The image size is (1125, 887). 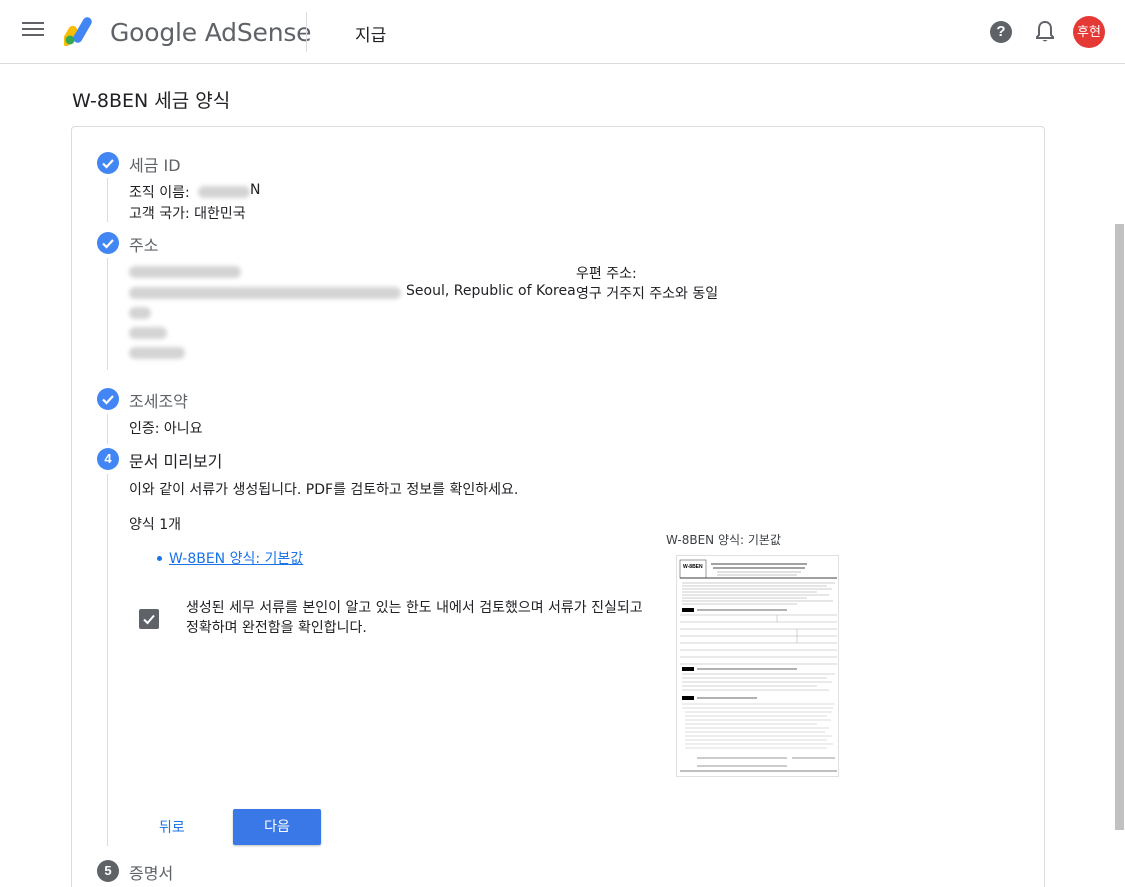 What do you see at coordinates (155, 525) in the screenshot?
I see `forms-count: 양식 1개` at bounding box center [155, 525].